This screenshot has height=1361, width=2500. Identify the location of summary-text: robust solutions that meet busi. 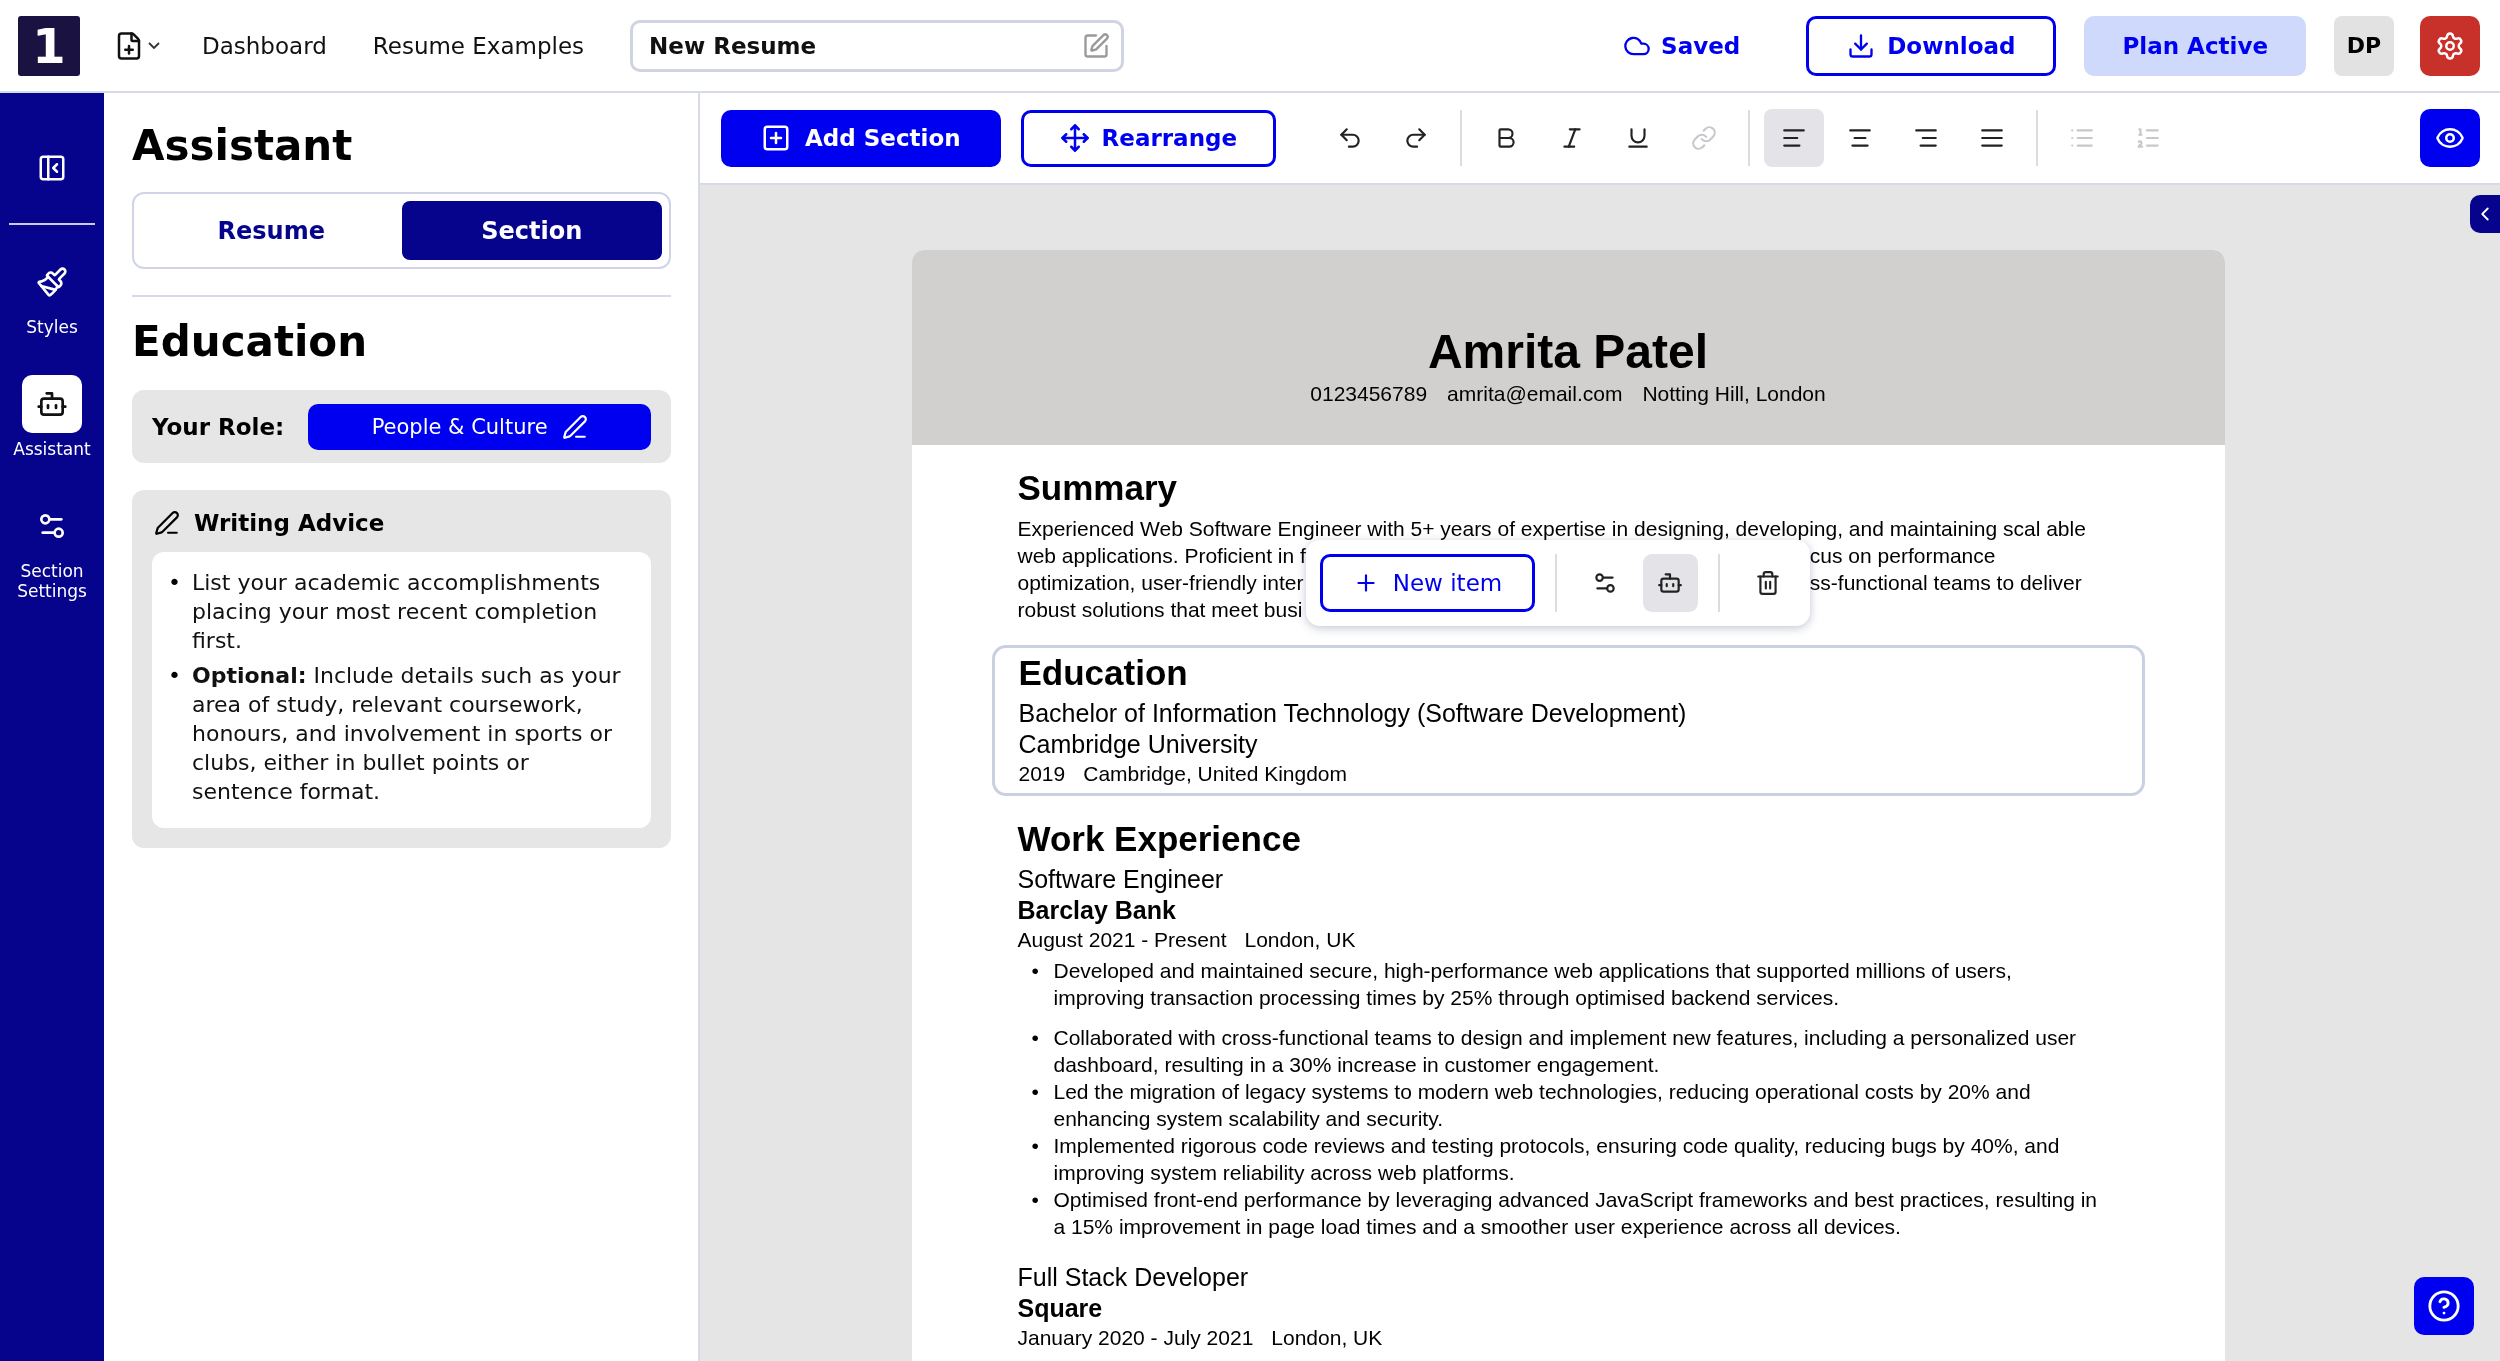
(1160, 610).